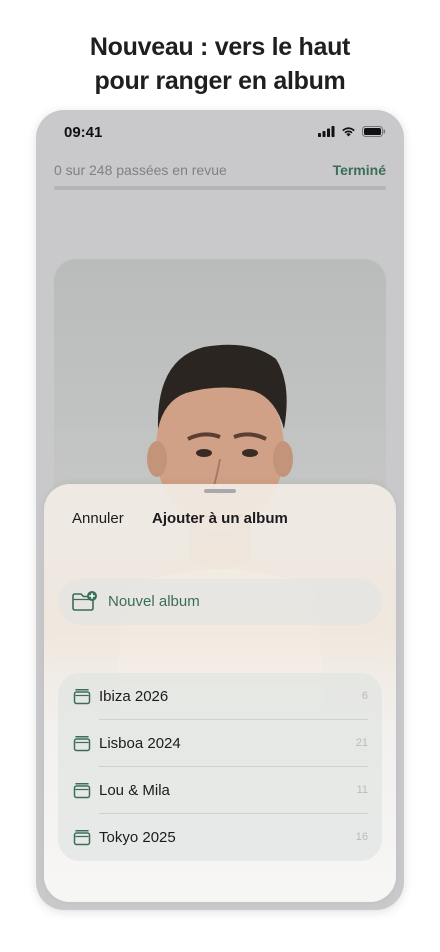 This screenshot has height=952, width=440. Describe the element at coordinates (83, 132) in the screenshot. I see `status-time: 09:41` at that location.